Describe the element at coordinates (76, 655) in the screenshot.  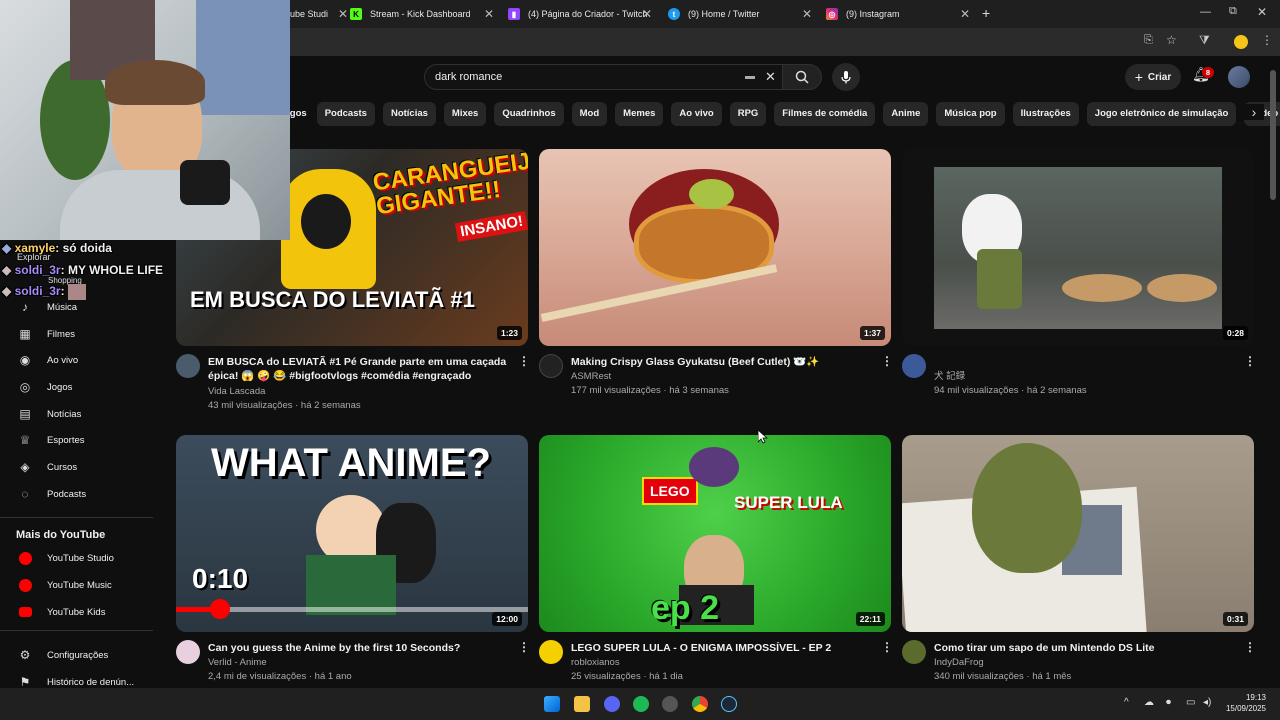
I see `sidebar-item-settings: ⚙ Configurações` at that location.